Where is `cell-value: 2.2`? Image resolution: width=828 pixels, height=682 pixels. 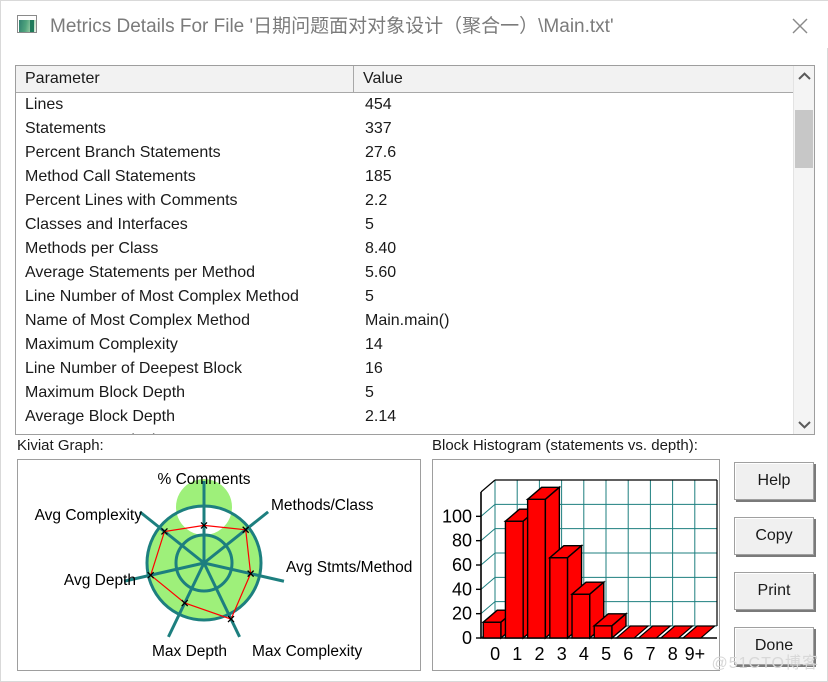
cell-value: 2.2 is located at coordinates (376, 200).